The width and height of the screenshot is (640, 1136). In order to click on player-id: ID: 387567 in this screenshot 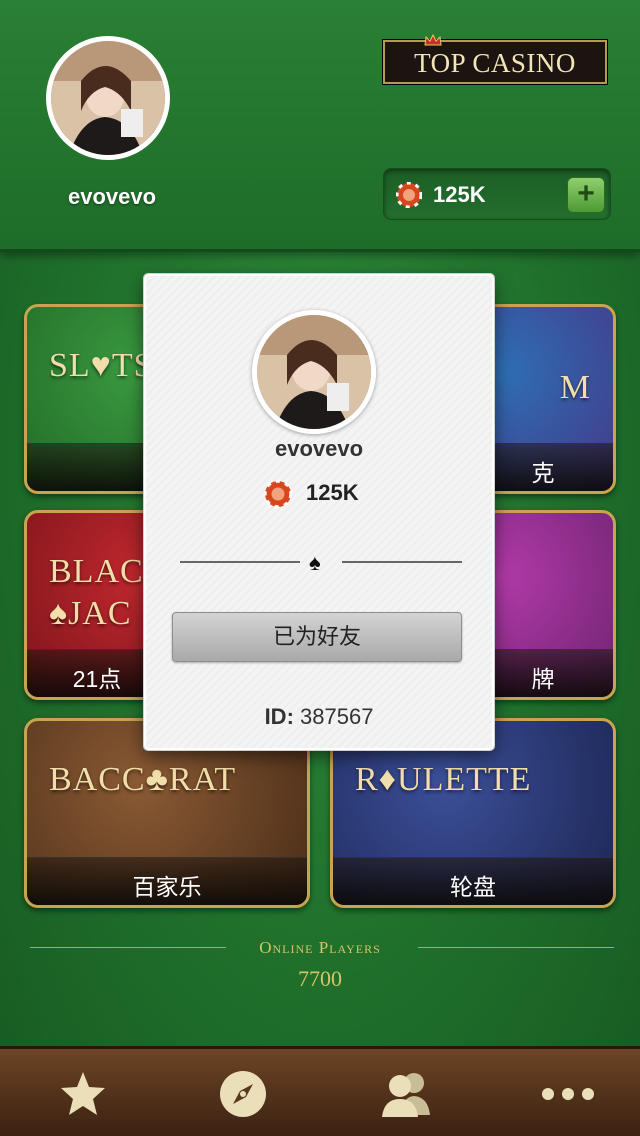, I will do `click(319, 717)`.